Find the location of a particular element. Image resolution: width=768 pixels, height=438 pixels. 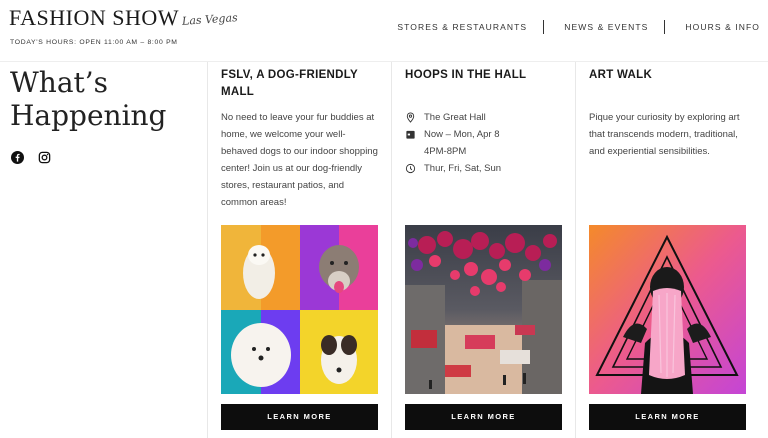

dates-text: Now – Mon, Apr 8 is located at coordinates (462, 134).